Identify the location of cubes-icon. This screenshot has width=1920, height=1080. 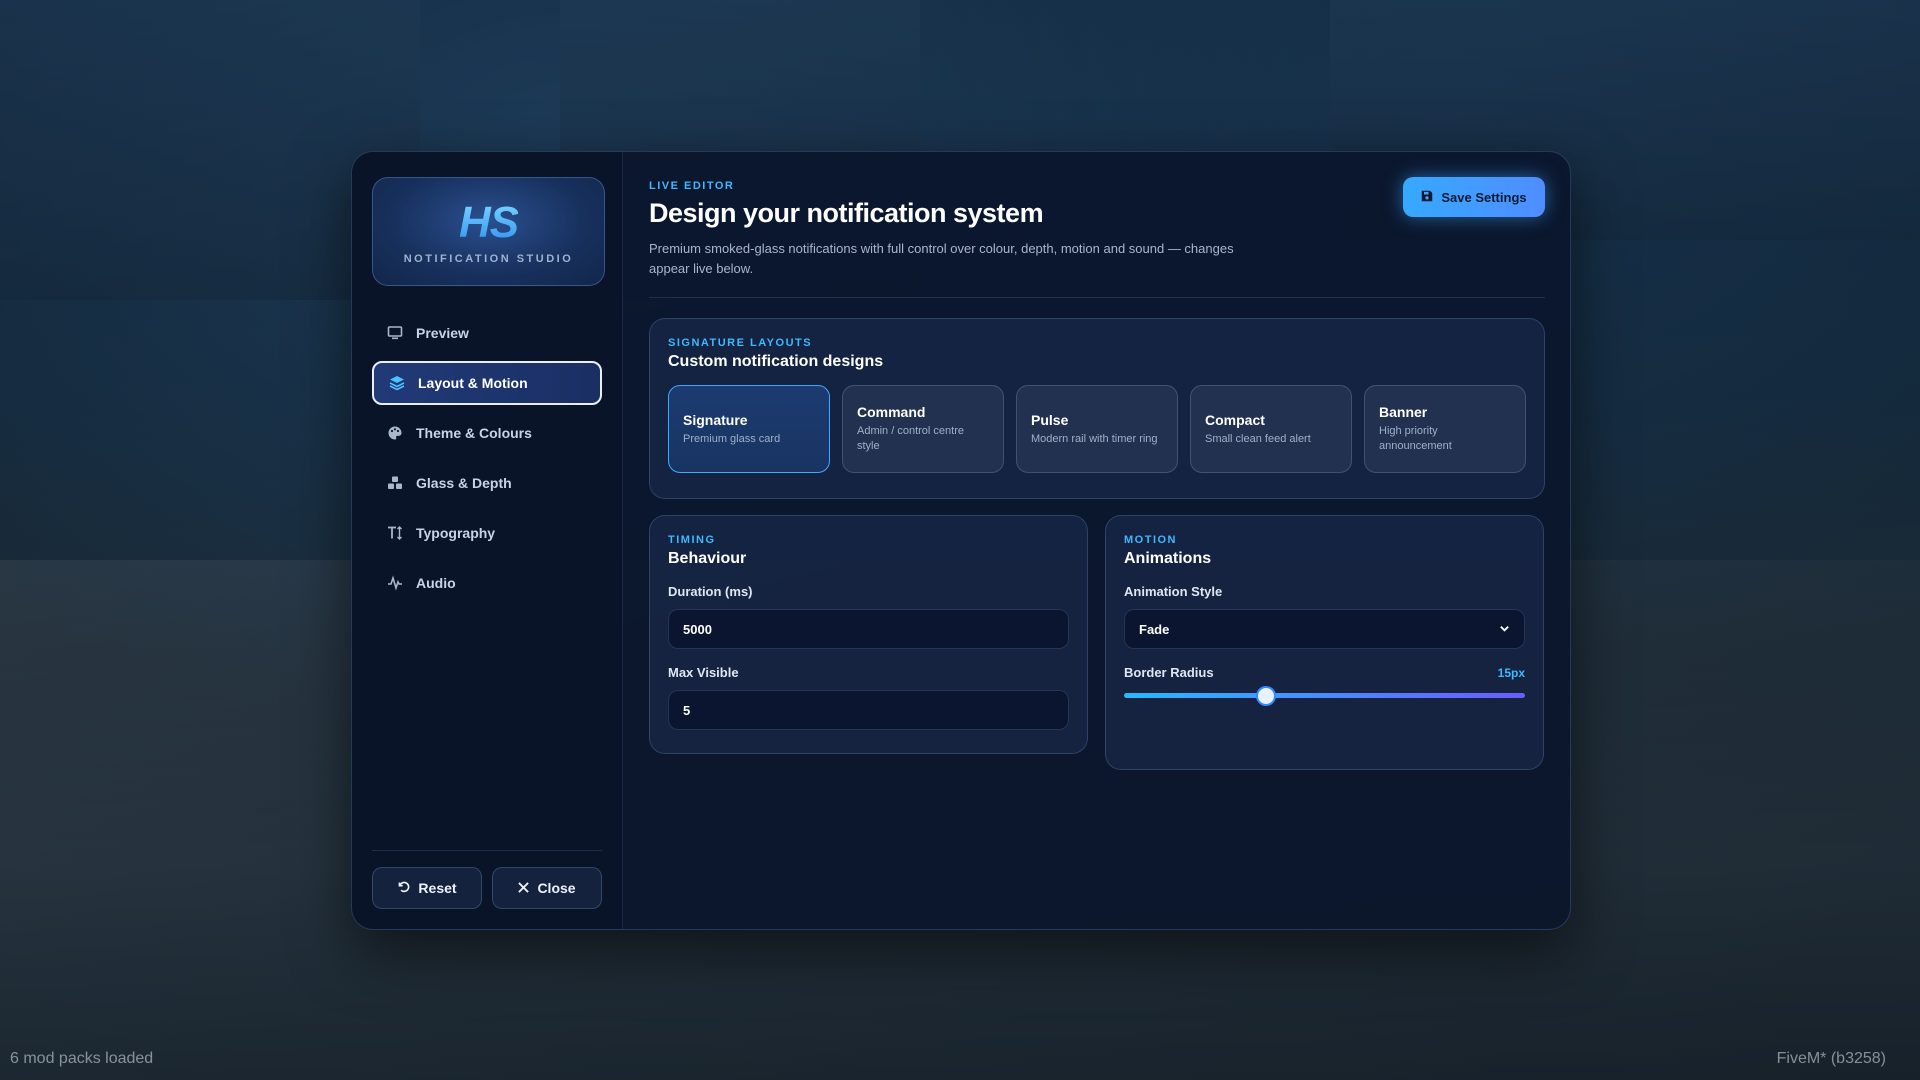
(395, 483).